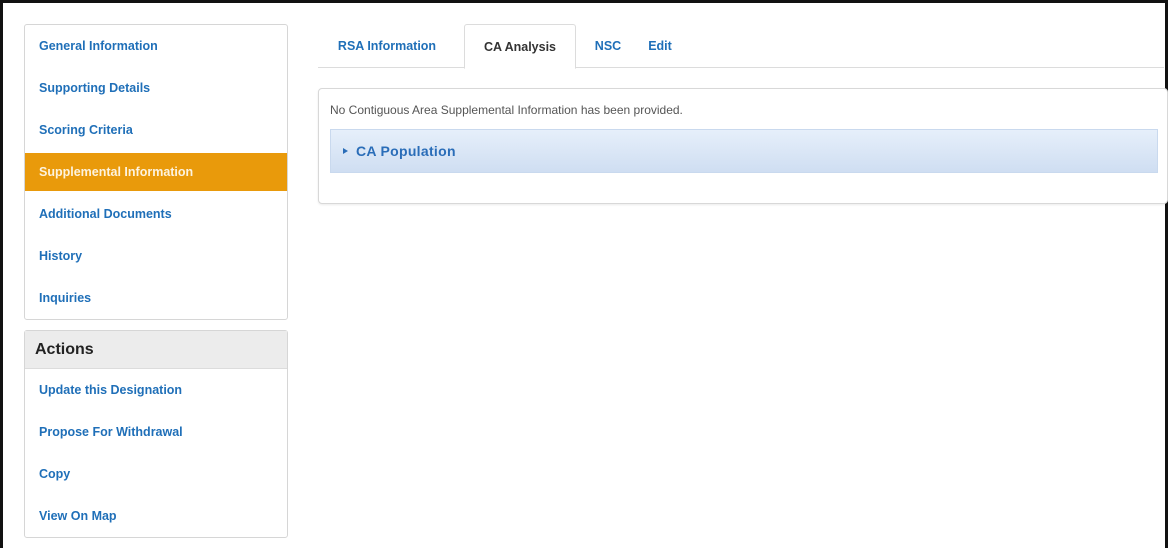  What do you see at coordinates (520, 46) in the screenshot?
I see `tab-ca-analysis: CA Analysis` at bounding box center [520, 46].